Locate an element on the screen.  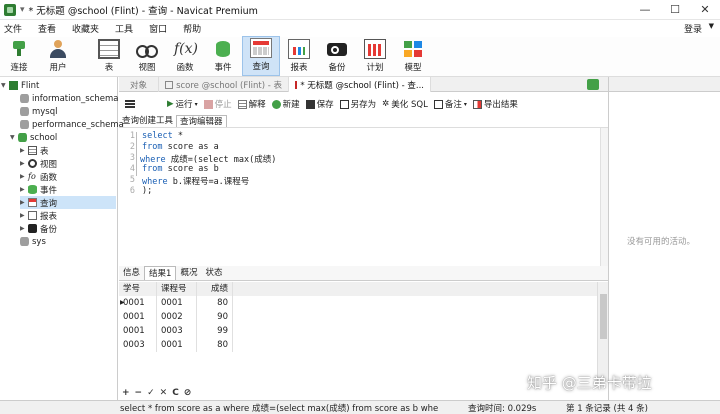
delete-record-button: − is located at coordinates (139, 393).